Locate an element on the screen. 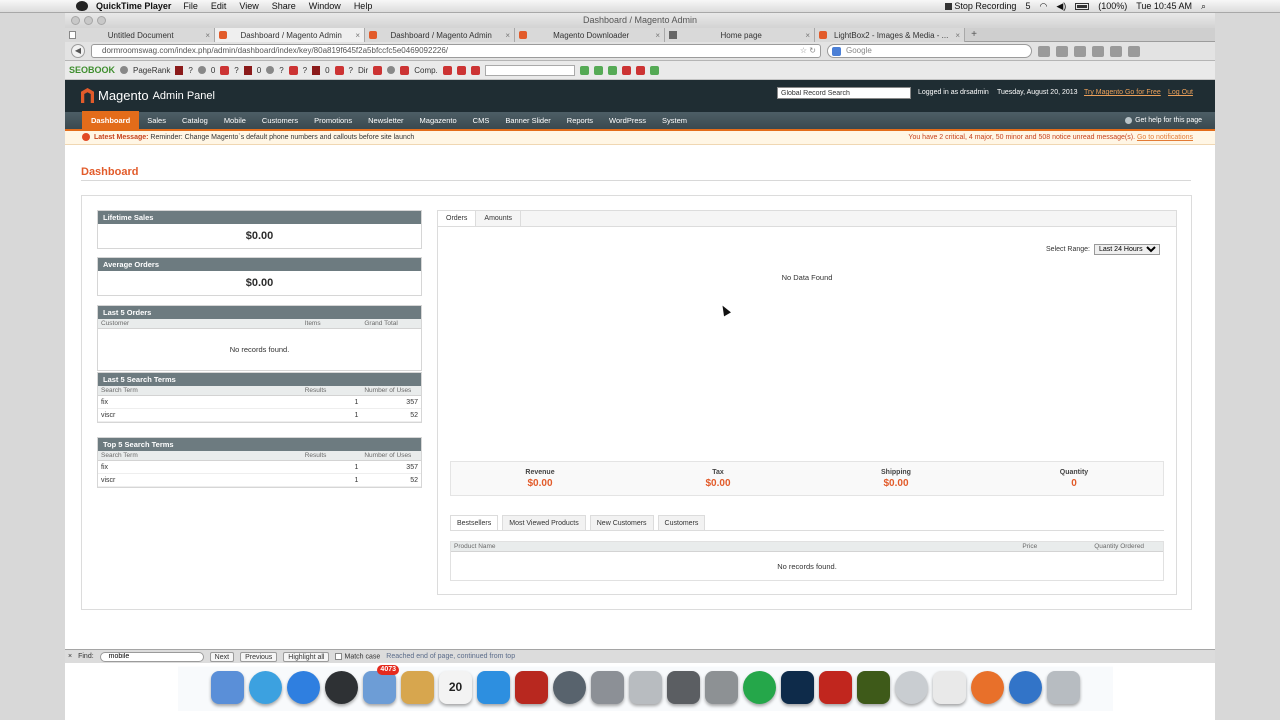 Image resolution: width=1280 pixels, height=720 pixels. notifications-link: Go to notifications is located at coordinates (1165, 137).